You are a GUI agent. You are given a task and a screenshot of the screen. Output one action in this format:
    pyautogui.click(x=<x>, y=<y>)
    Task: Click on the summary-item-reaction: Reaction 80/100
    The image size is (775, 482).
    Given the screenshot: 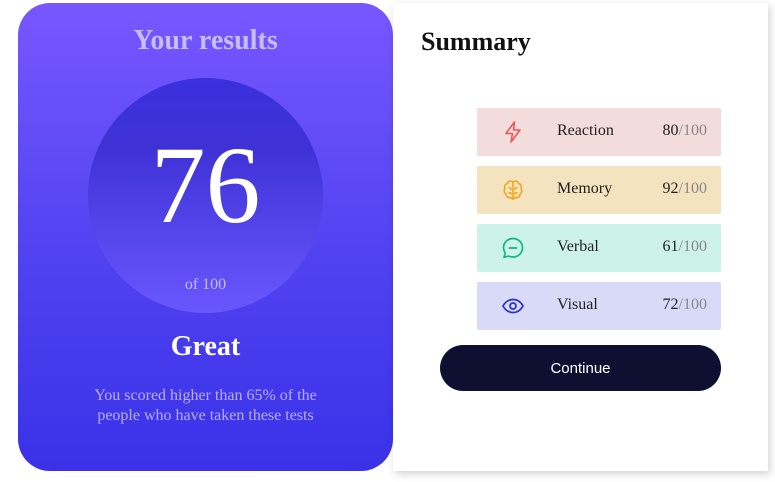 What is the action you would take?
    pyautogui.click(x=599, y=132)
    